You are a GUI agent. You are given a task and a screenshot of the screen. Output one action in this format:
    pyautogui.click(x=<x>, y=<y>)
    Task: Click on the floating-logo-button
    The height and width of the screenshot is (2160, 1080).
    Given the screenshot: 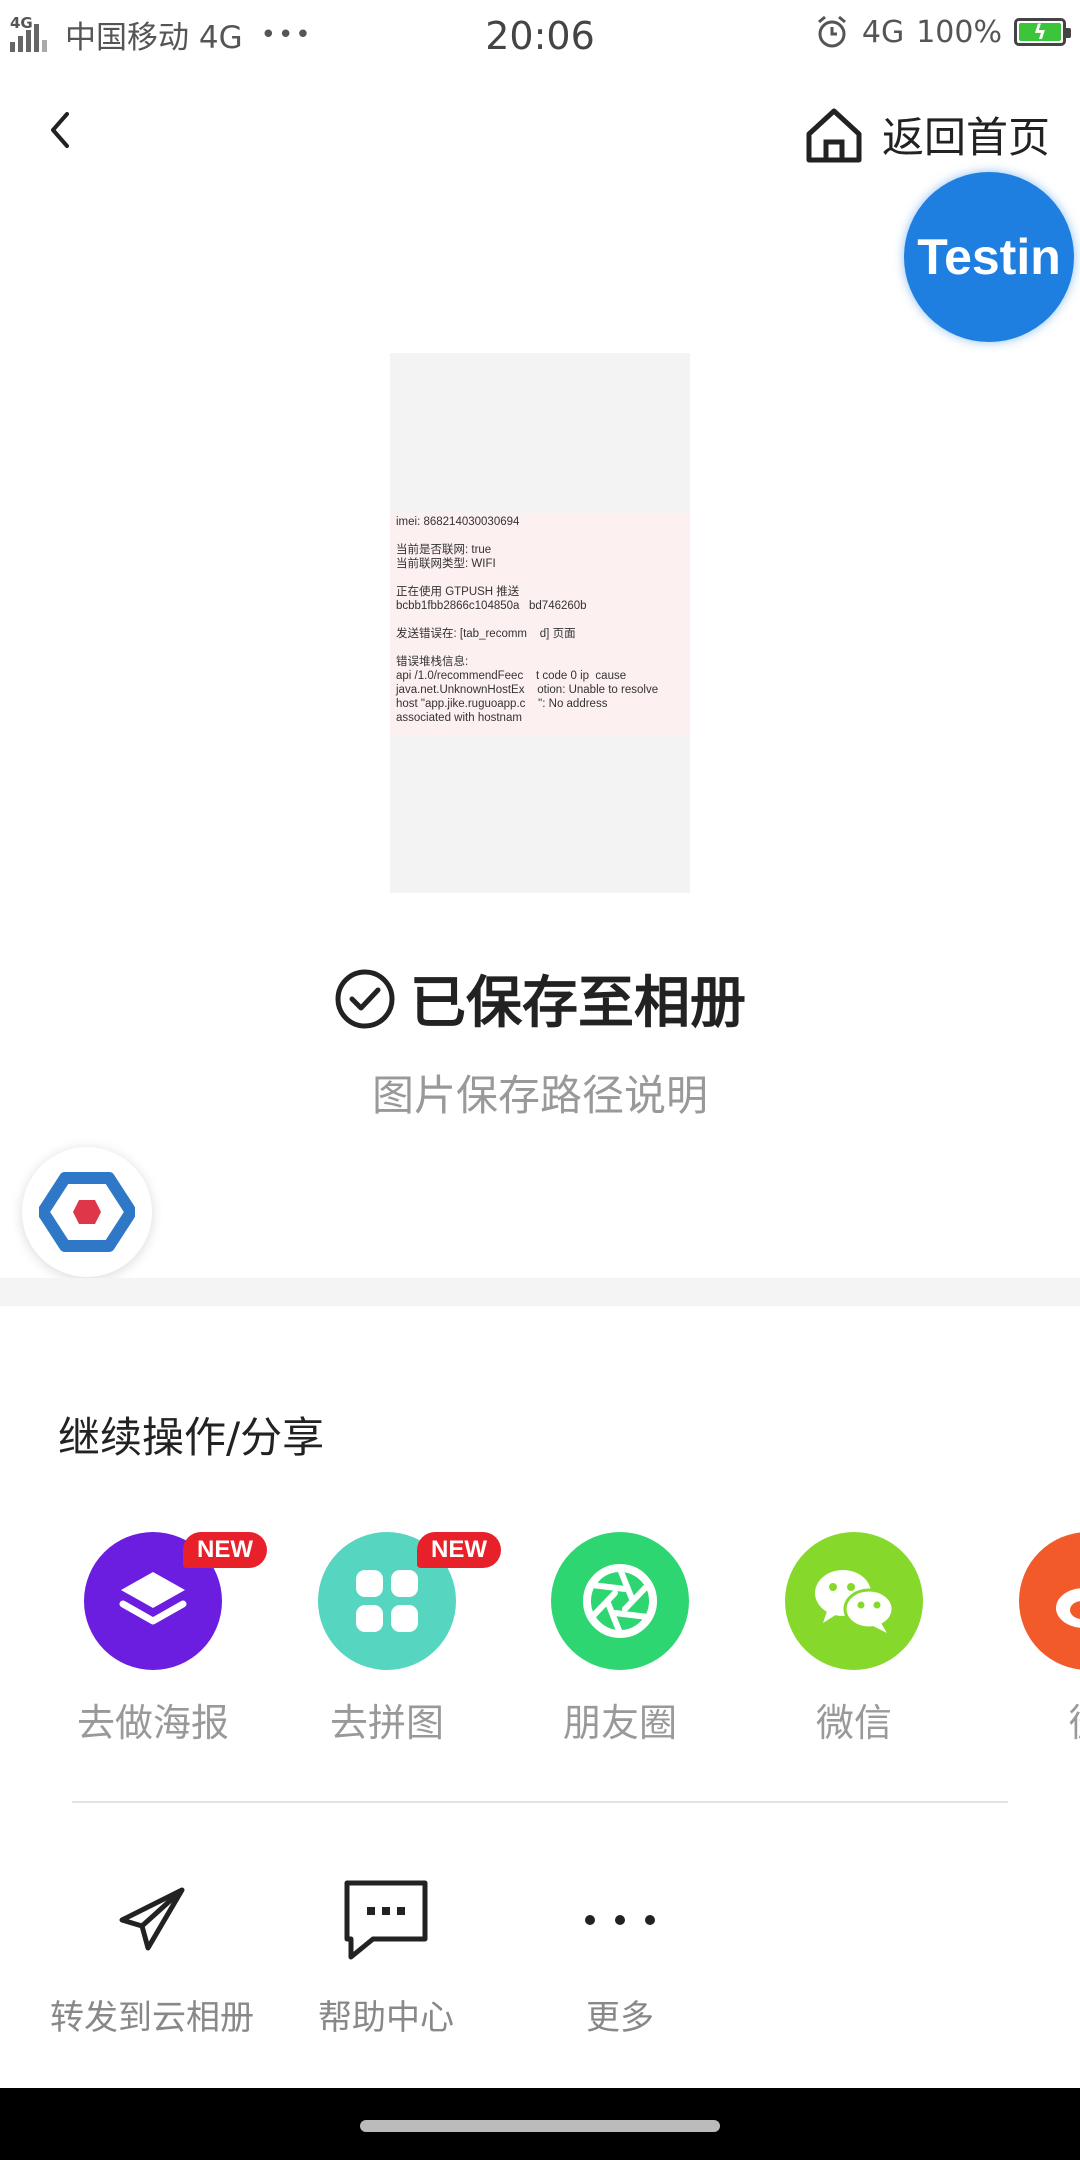 What is the action you would take?
    pyautogui.click(x=87, y=1212)
    